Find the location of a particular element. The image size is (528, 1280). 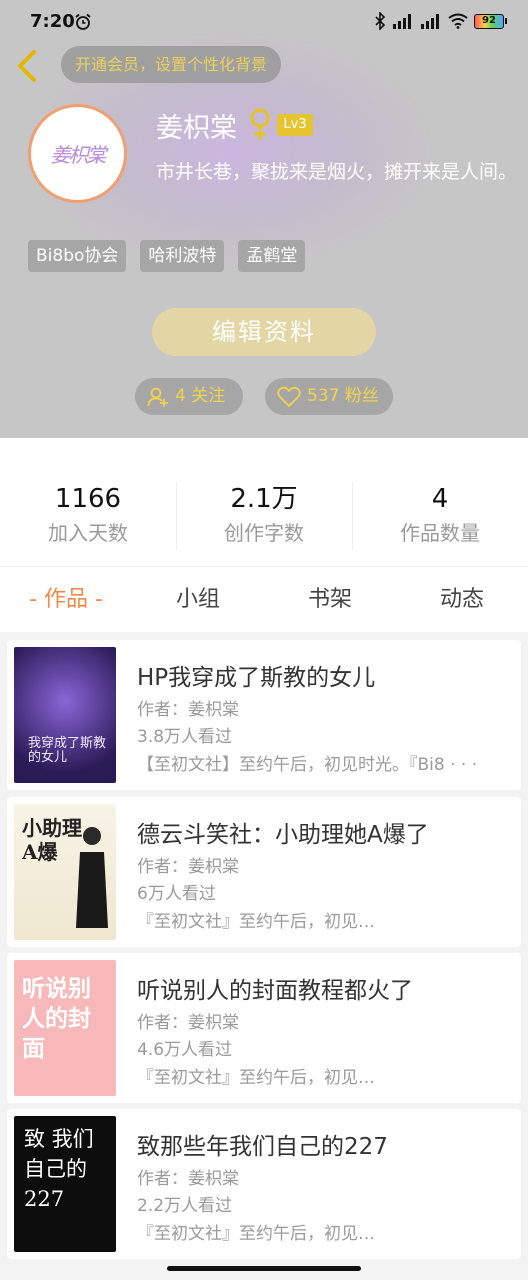

stat-join-days: 1166 加入天数 is located at coordinates (88, 502).